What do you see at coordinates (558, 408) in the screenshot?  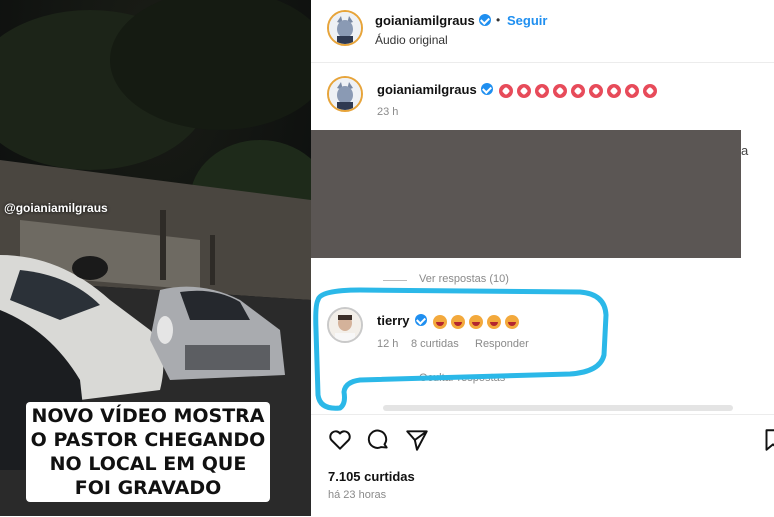 I see `next-comment-preview` at bounding box center [558, 408].